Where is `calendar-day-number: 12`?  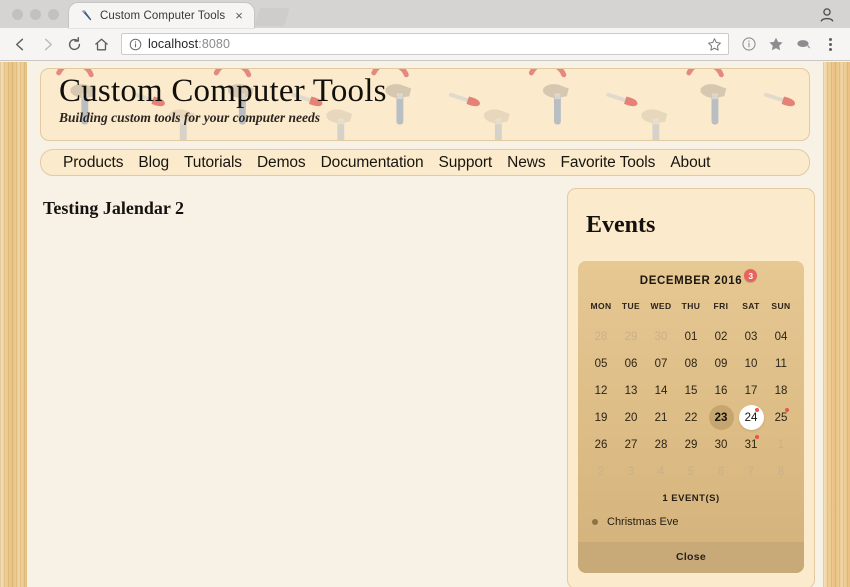 calendar-day-number: 12 is located at coordinates (601, 390).